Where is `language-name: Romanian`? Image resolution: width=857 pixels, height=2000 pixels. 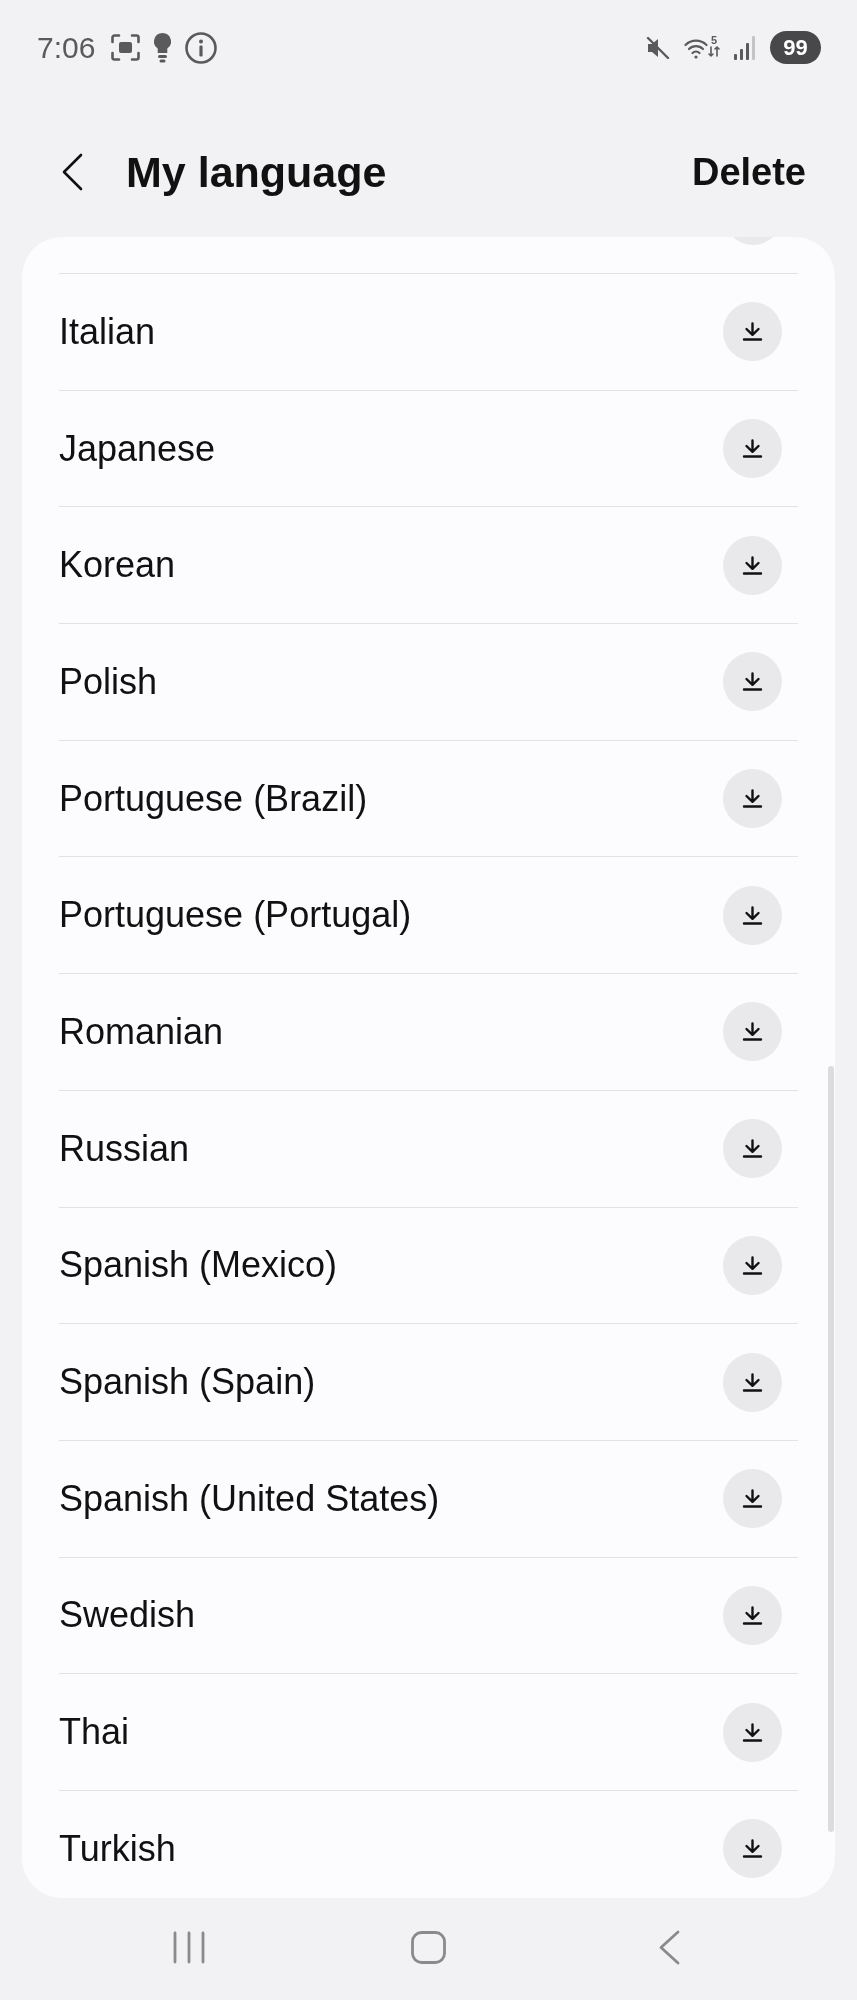 language-name: Romanian is located at coordinates (141, 1031).